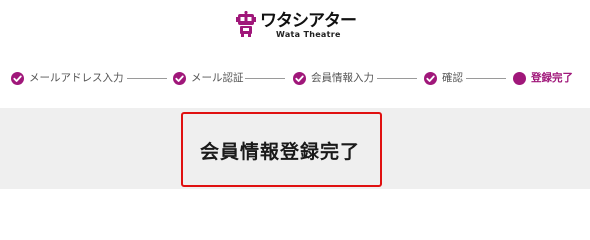 The height and width of the screenshot is (240, 590). What do you see at coordinates (552, 78) in the screenshot?
I see `step-label: 登録完了` at bounding box center [552, 78].